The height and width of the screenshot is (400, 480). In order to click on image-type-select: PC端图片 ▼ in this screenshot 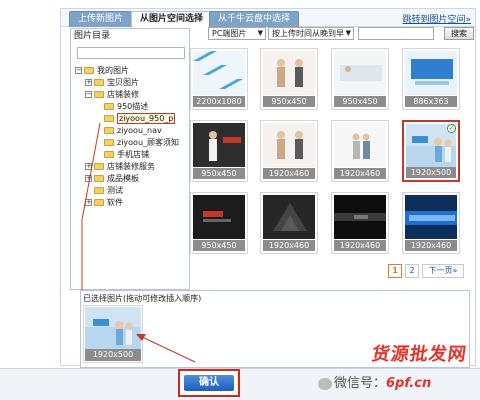, I will do `click(237, 33)`.